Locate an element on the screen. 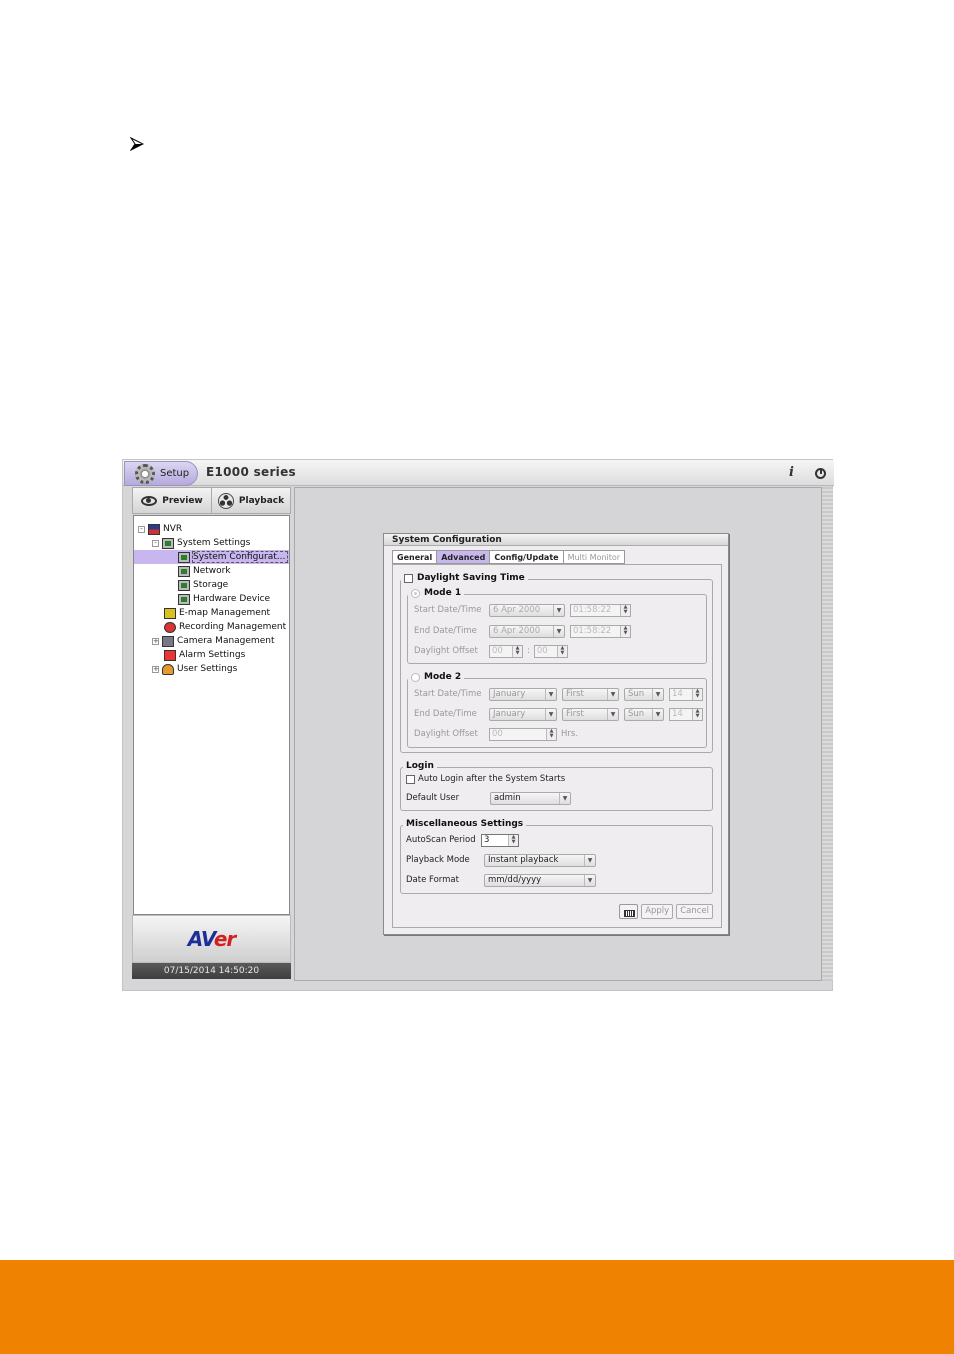  system-settings-icon is located at coordinates (168, 543).